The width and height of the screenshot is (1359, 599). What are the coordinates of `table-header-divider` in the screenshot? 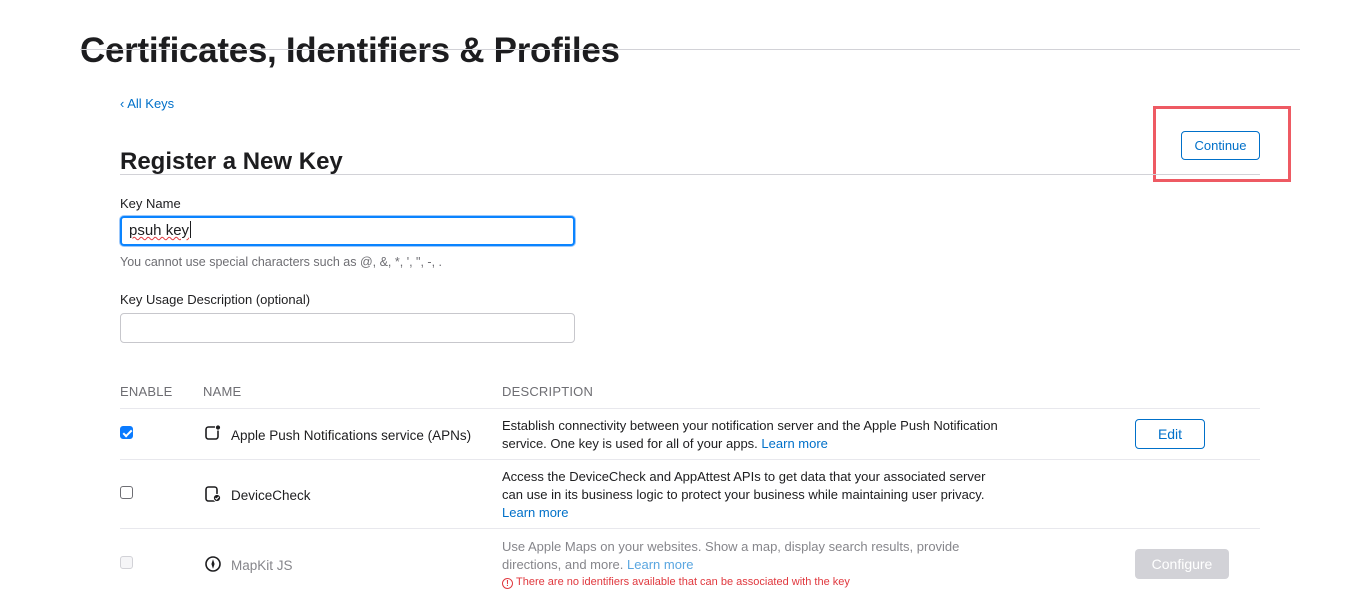 It's located at (690, 408).